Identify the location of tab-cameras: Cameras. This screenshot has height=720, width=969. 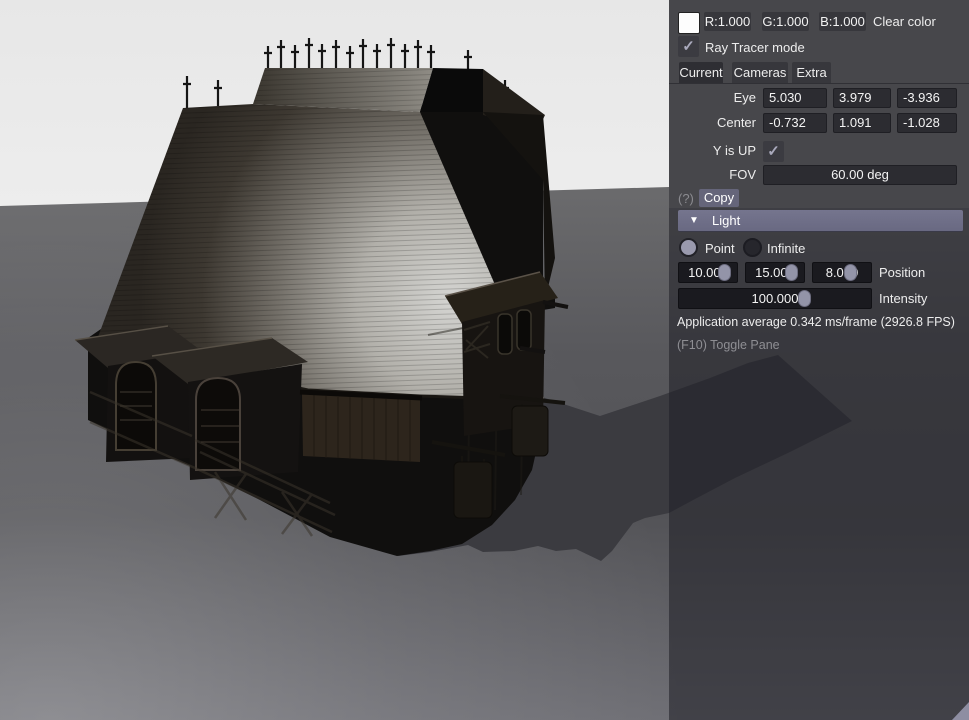
(760, 72).